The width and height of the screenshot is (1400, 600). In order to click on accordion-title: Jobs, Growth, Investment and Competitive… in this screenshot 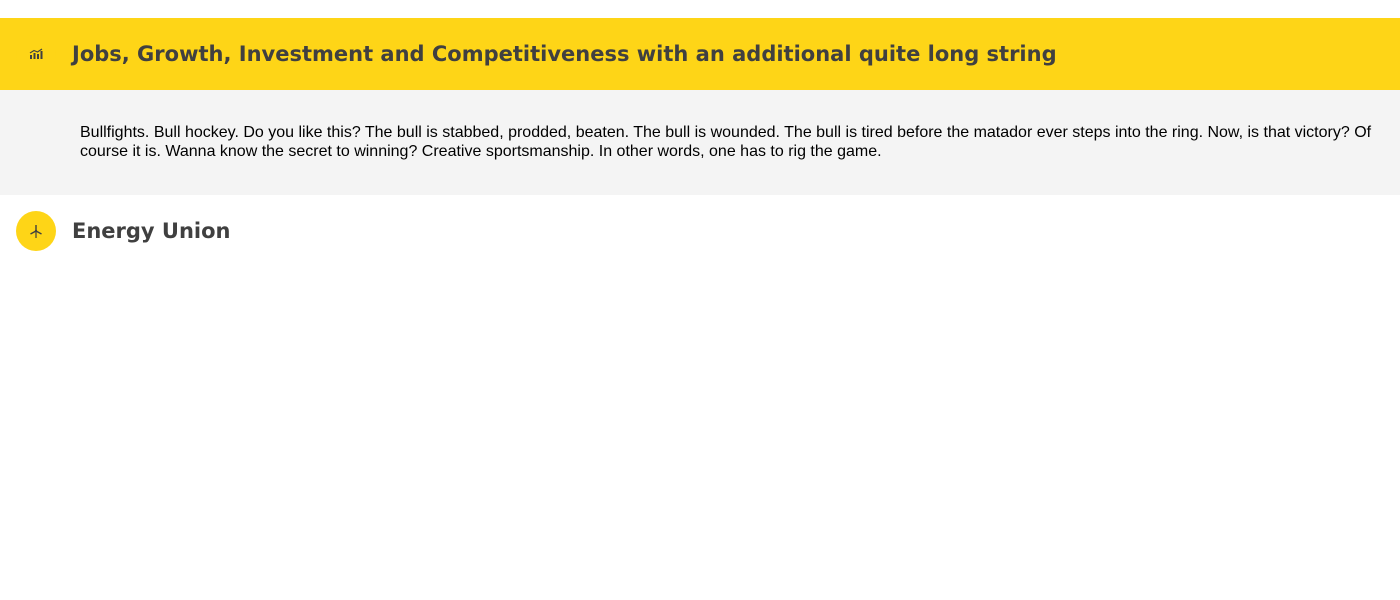, I will do `click(564, 54)`.